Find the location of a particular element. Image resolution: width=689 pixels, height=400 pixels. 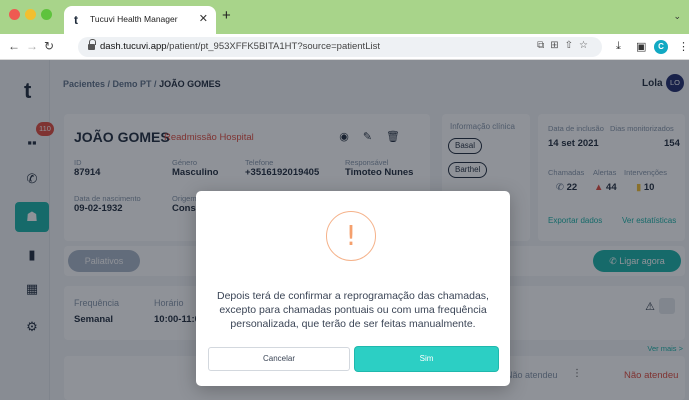

omnibox-action-icons: ⧉⊞⇧☆ is located at coordinates (565, 45).